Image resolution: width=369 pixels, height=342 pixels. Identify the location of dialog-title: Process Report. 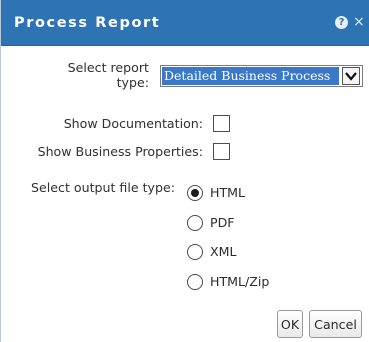
(87, 23).